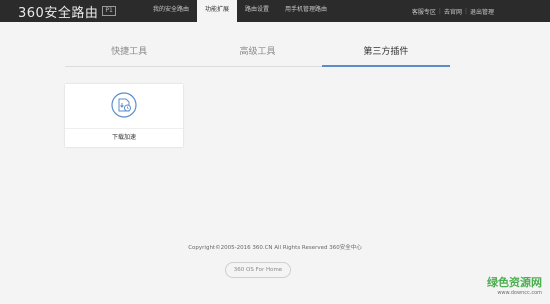  What do you see at coordinates (124, 105) in the screenshot?
I see `download-accelerate-icon` at bounding box center [124, 105].